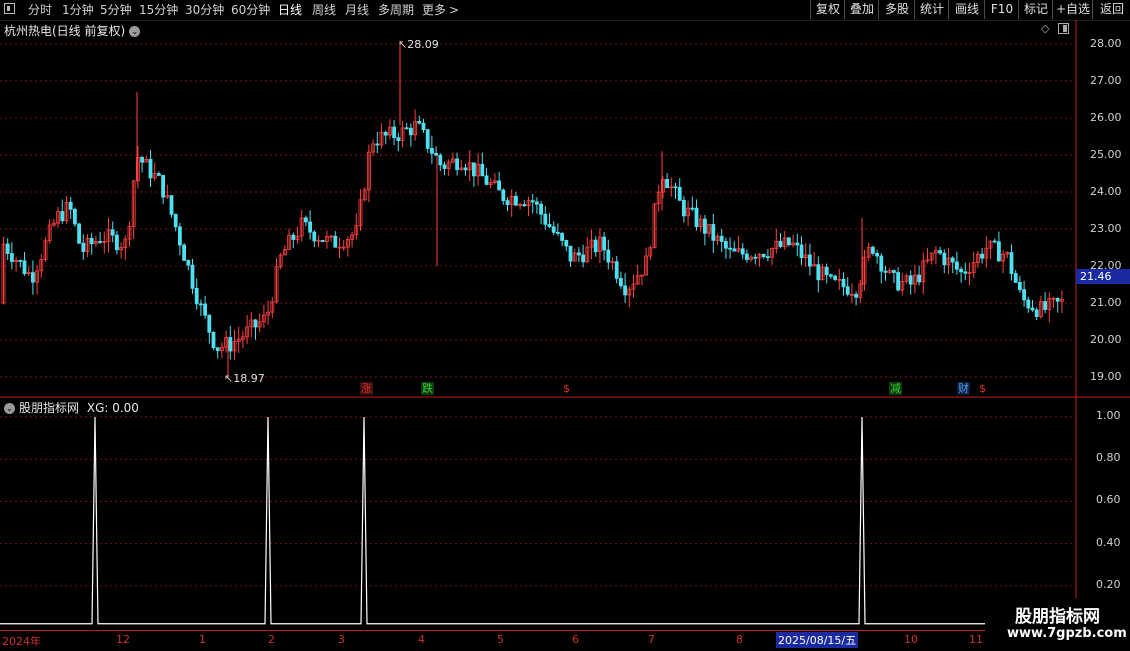 The image size is (1130, 651). Describe the element at coordinates (1035, 9) in the screenshot. I see `mark-button: 标记` at that location.